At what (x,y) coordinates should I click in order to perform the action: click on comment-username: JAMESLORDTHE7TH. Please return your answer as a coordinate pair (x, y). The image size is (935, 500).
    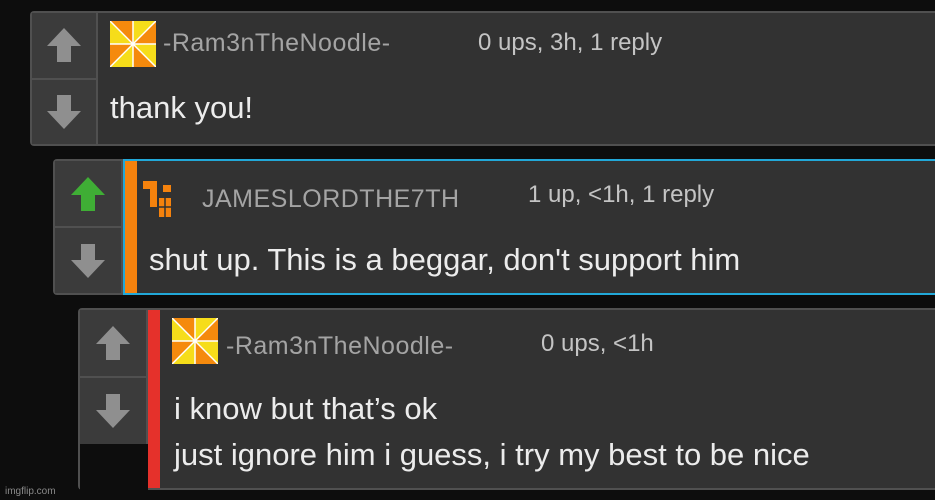
    Looking at the image, I should click on (331, 199).